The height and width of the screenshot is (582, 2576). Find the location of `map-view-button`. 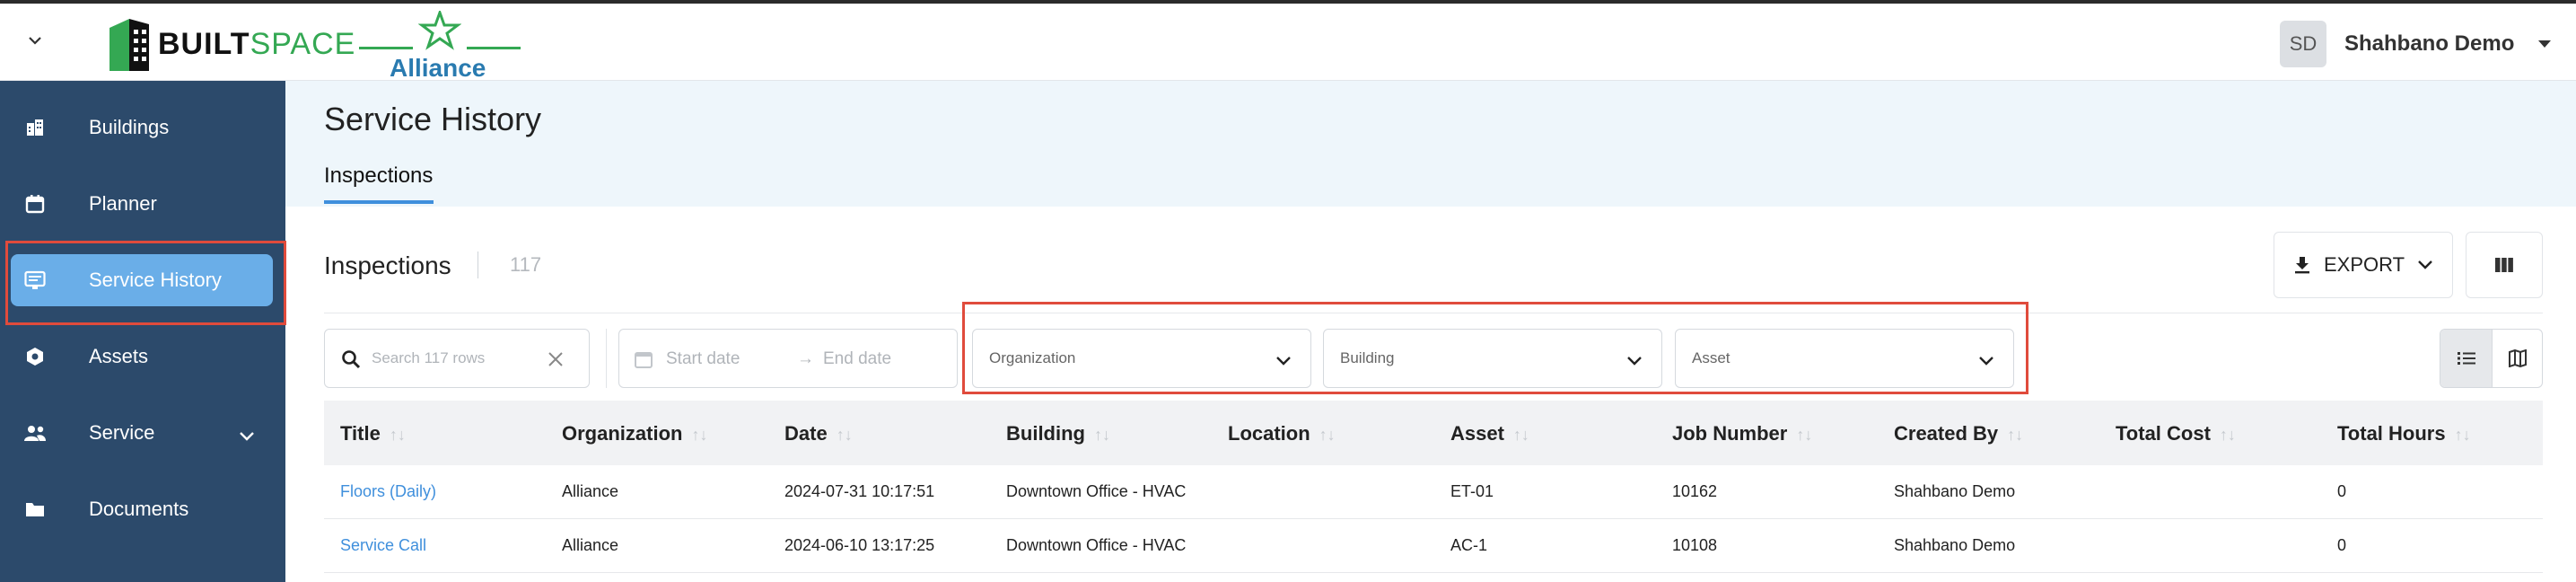

map-view-button is located at coordinates (2517, 358).